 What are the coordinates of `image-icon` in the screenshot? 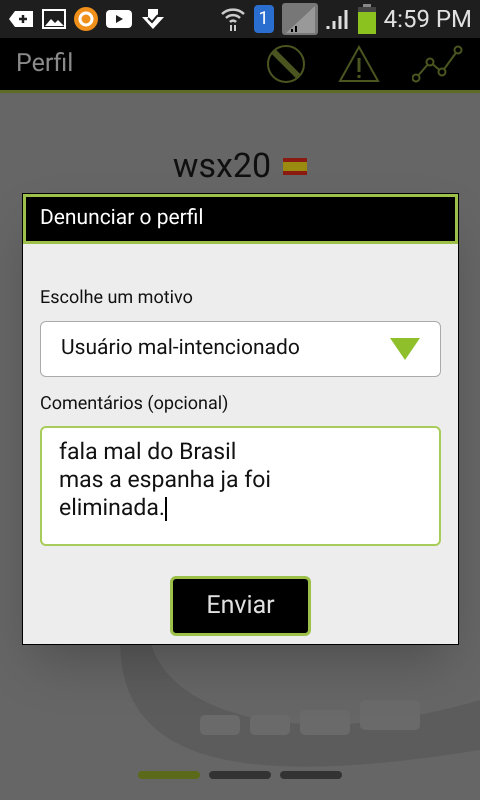 It's located at (54, 19).